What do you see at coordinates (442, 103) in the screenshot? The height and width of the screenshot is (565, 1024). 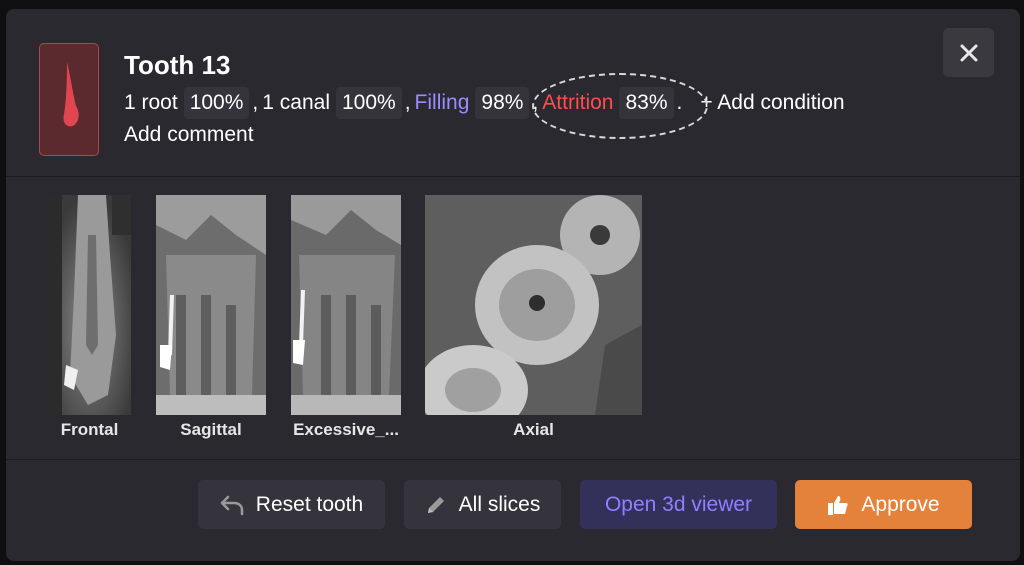 I see `condition-filling: Filling` at bounding box center [442, 103].